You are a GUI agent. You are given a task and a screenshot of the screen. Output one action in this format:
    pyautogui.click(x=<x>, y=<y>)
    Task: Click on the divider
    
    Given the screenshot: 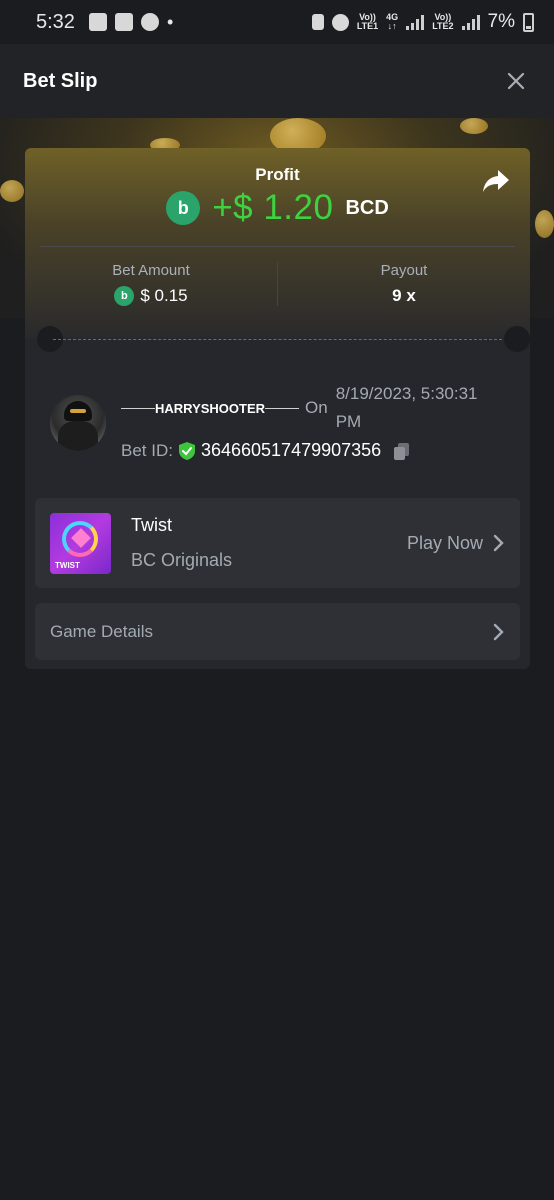 What is the action you would take?
    pyautogui.click(x=277, y=246)
    